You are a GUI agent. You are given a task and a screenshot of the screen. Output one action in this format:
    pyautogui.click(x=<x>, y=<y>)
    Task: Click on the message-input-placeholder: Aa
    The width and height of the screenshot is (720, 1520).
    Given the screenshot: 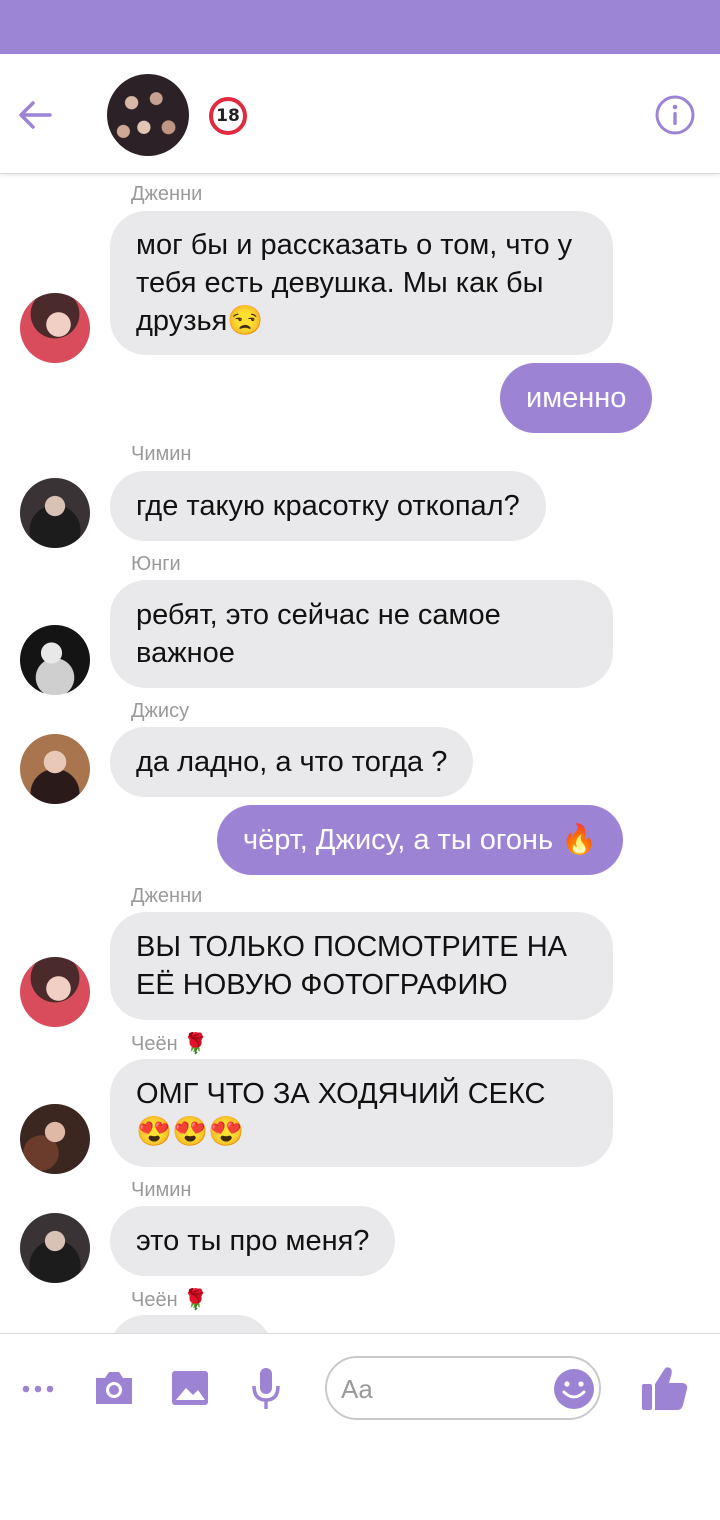 What is the action you would take?
    pyautogui.click(x=357, y=1389)
    